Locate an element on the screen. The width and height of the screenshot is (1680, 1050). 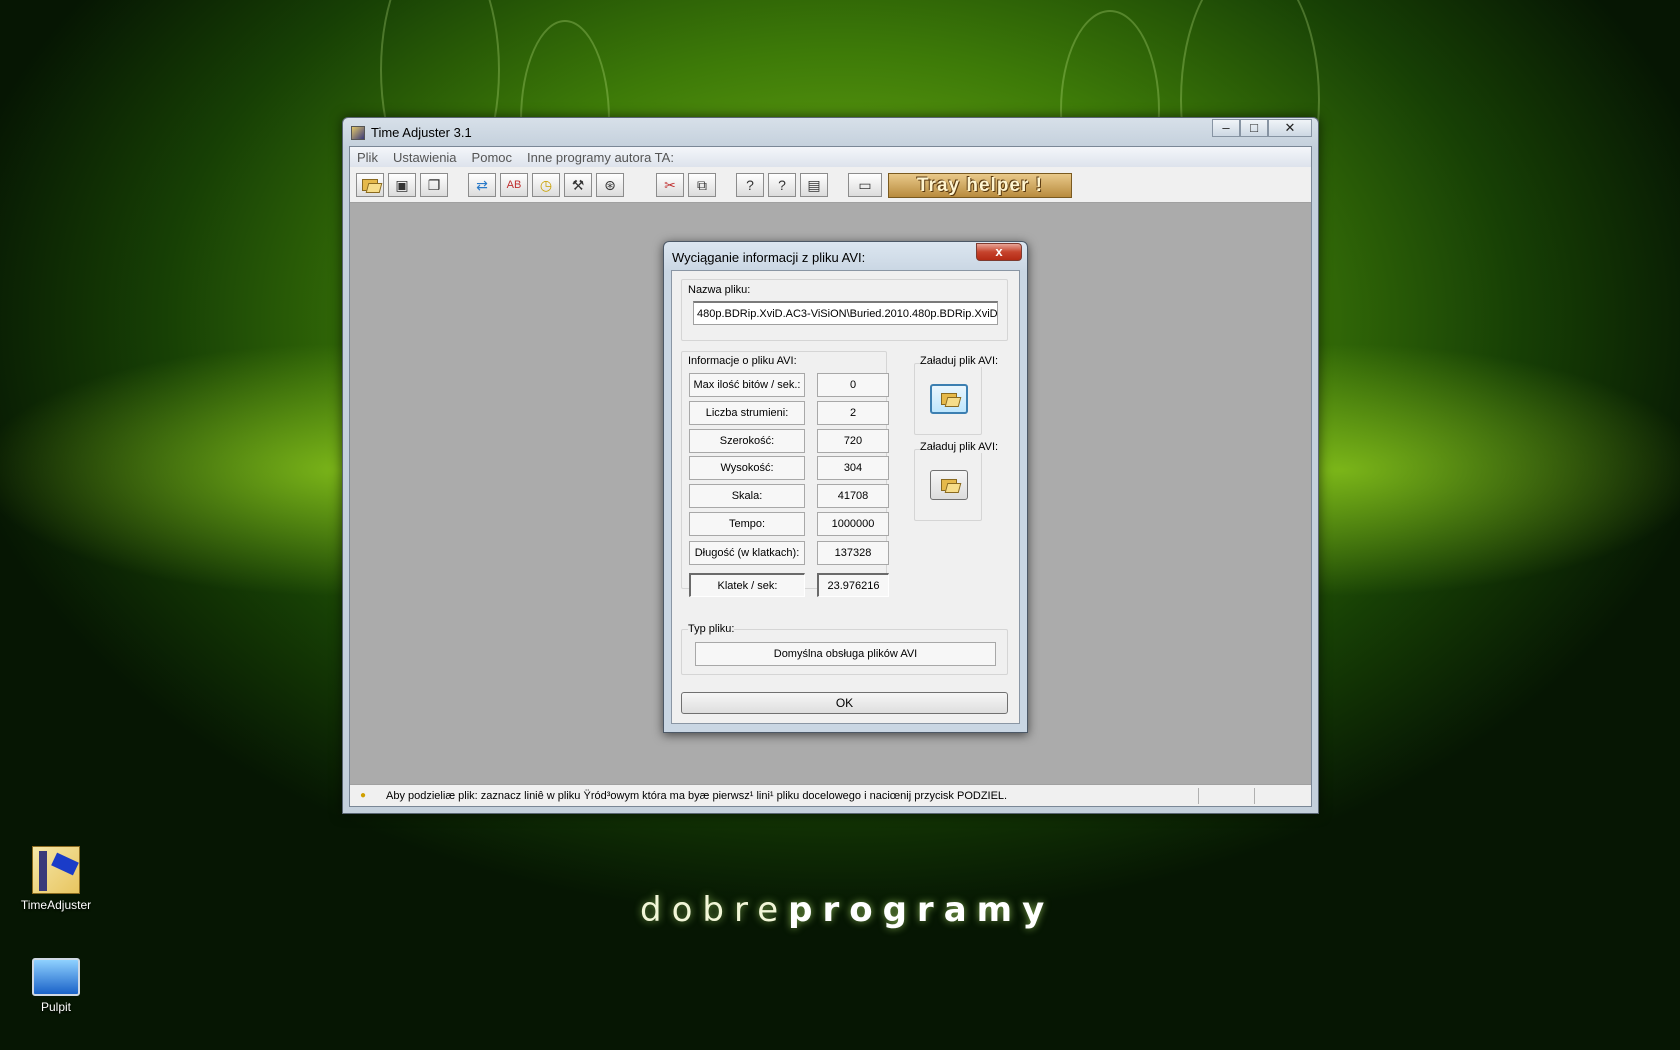
info-row-label: Wysokość: is located at coordinates (747, 468).